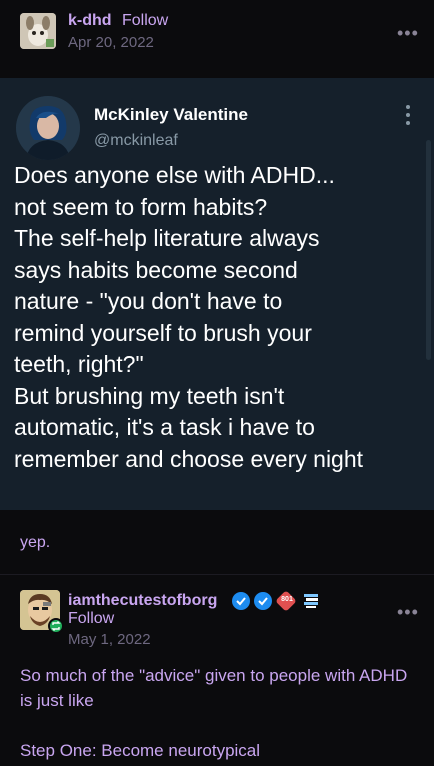 The image size is (434, 766). I want to click on post-date: Apr 20, 2022, so click(111, 42).